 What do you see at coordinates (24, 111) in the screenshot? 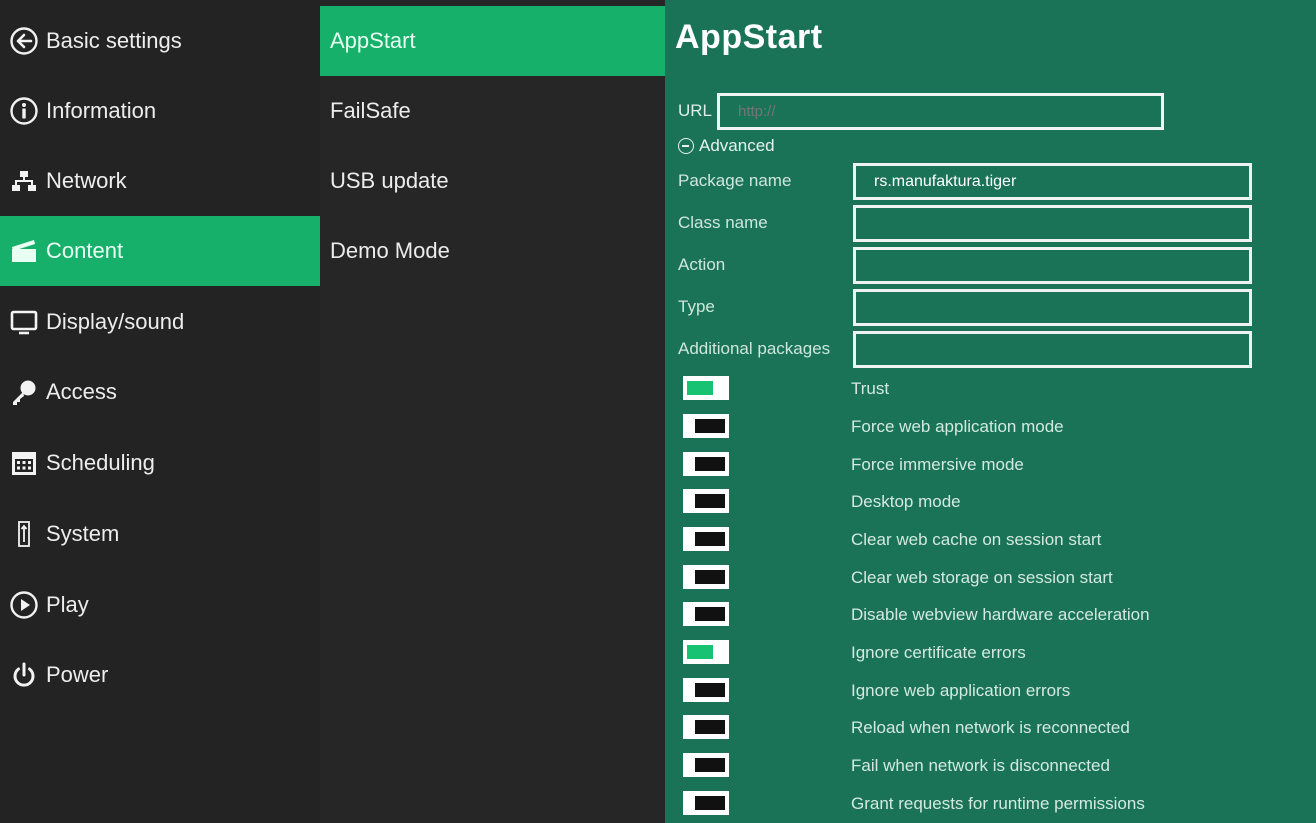
I see `info-icon` at bounding box center [24, 111].